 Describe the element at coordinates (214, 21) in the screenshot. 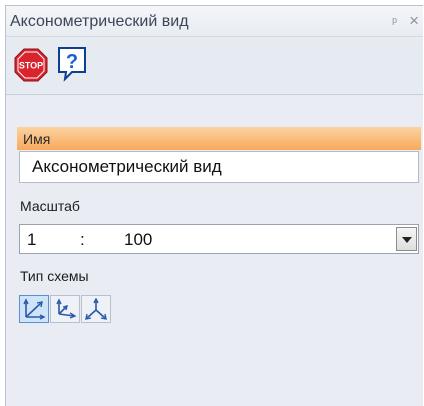

I see `panel-titlebar: Аксонометрический вид ᵖ ×` at that location.